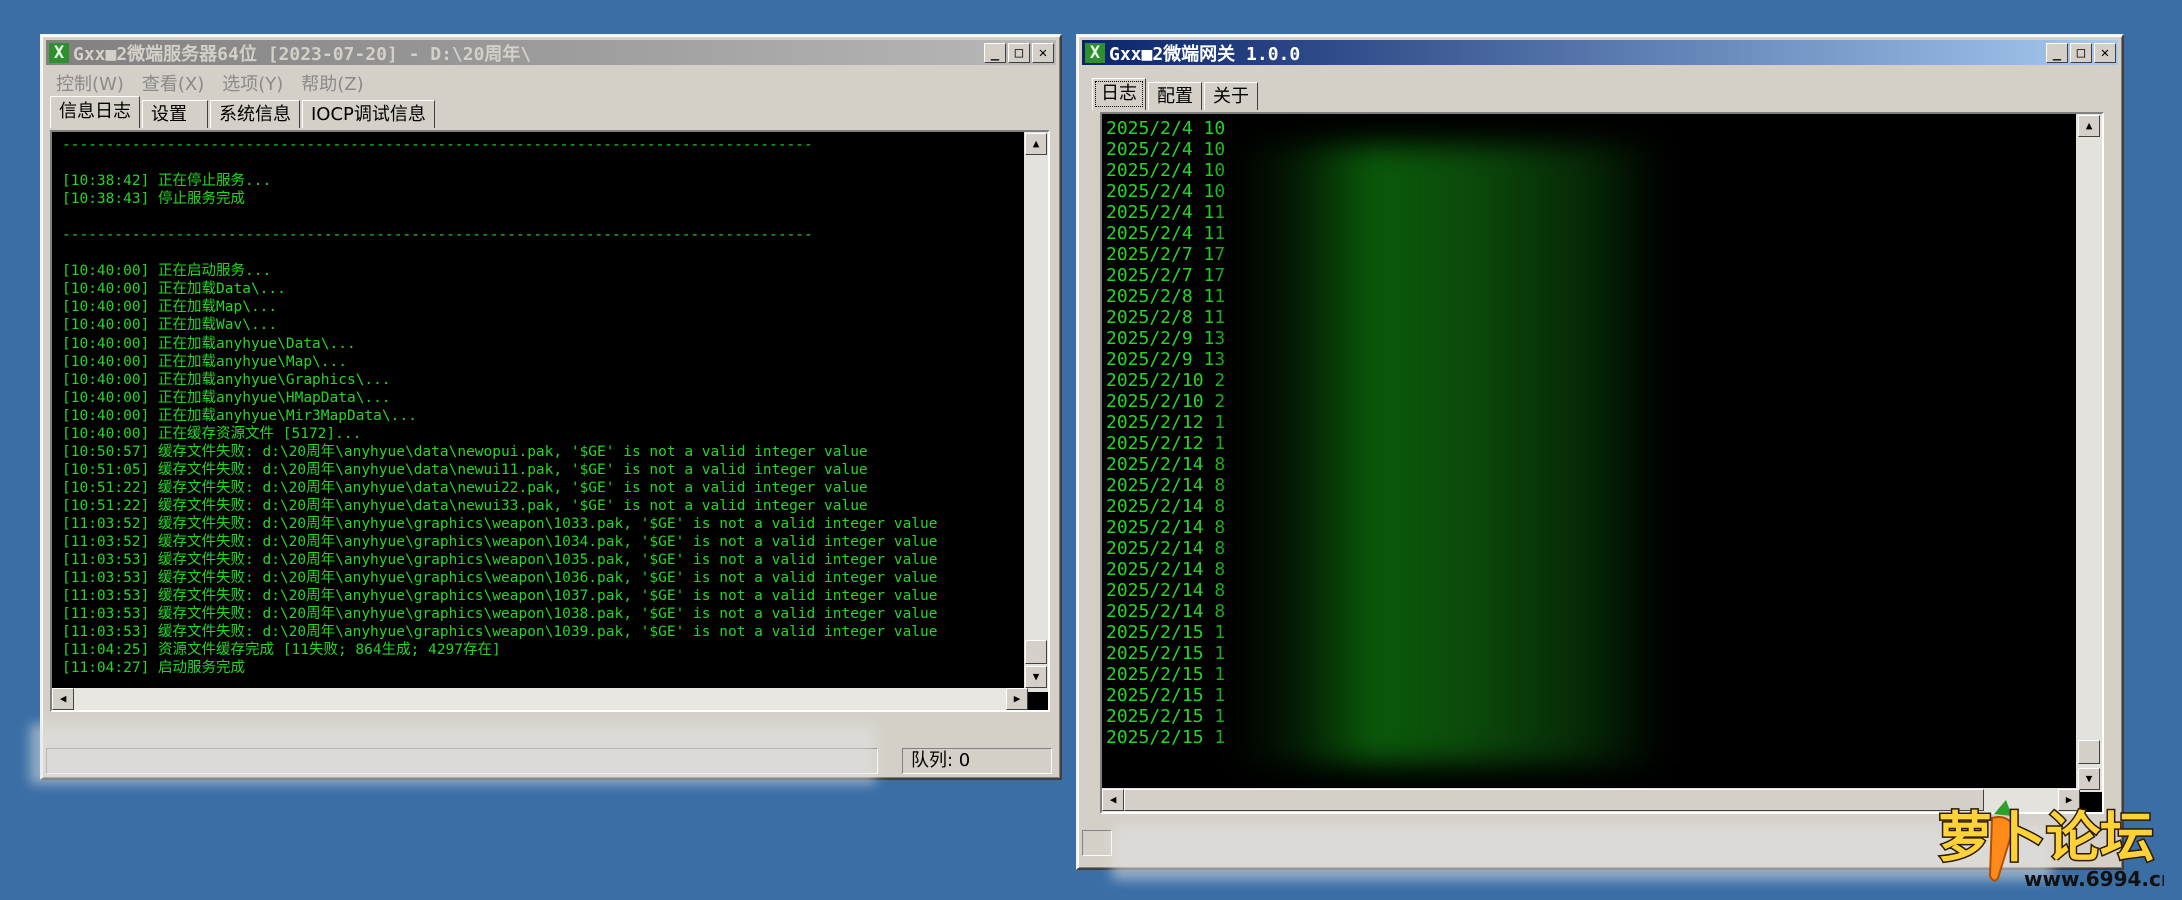  I want to click on gateway-status-cell, so click(1097, 843).